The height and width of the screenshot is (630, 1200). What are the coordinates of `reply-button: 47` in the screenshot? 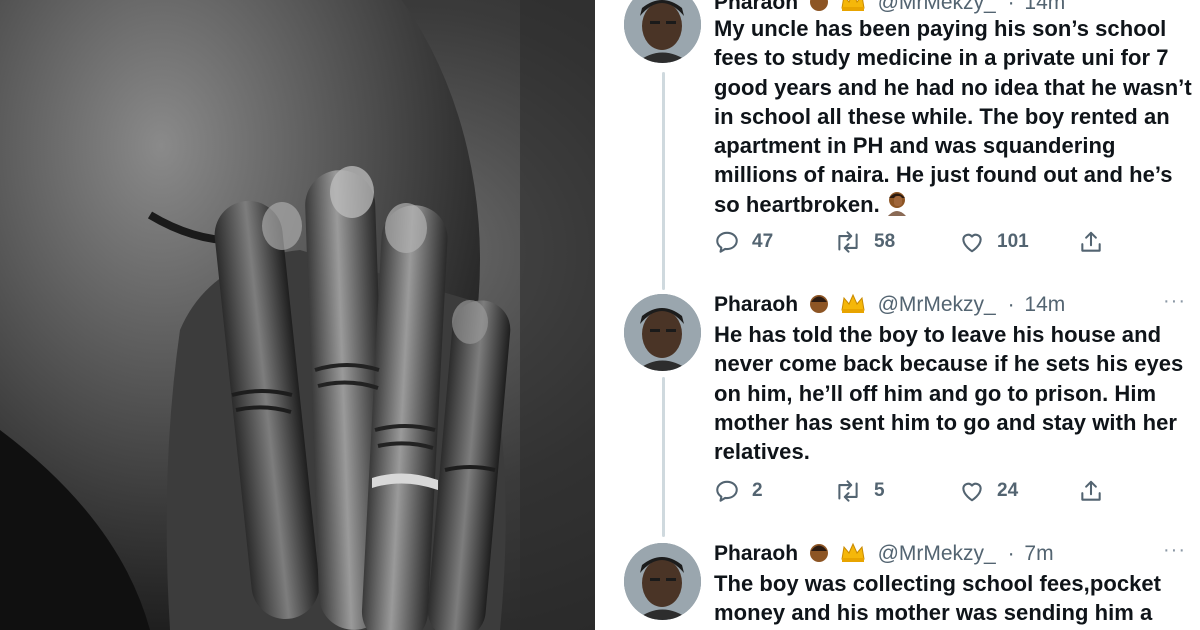 It's located at (743, 242).